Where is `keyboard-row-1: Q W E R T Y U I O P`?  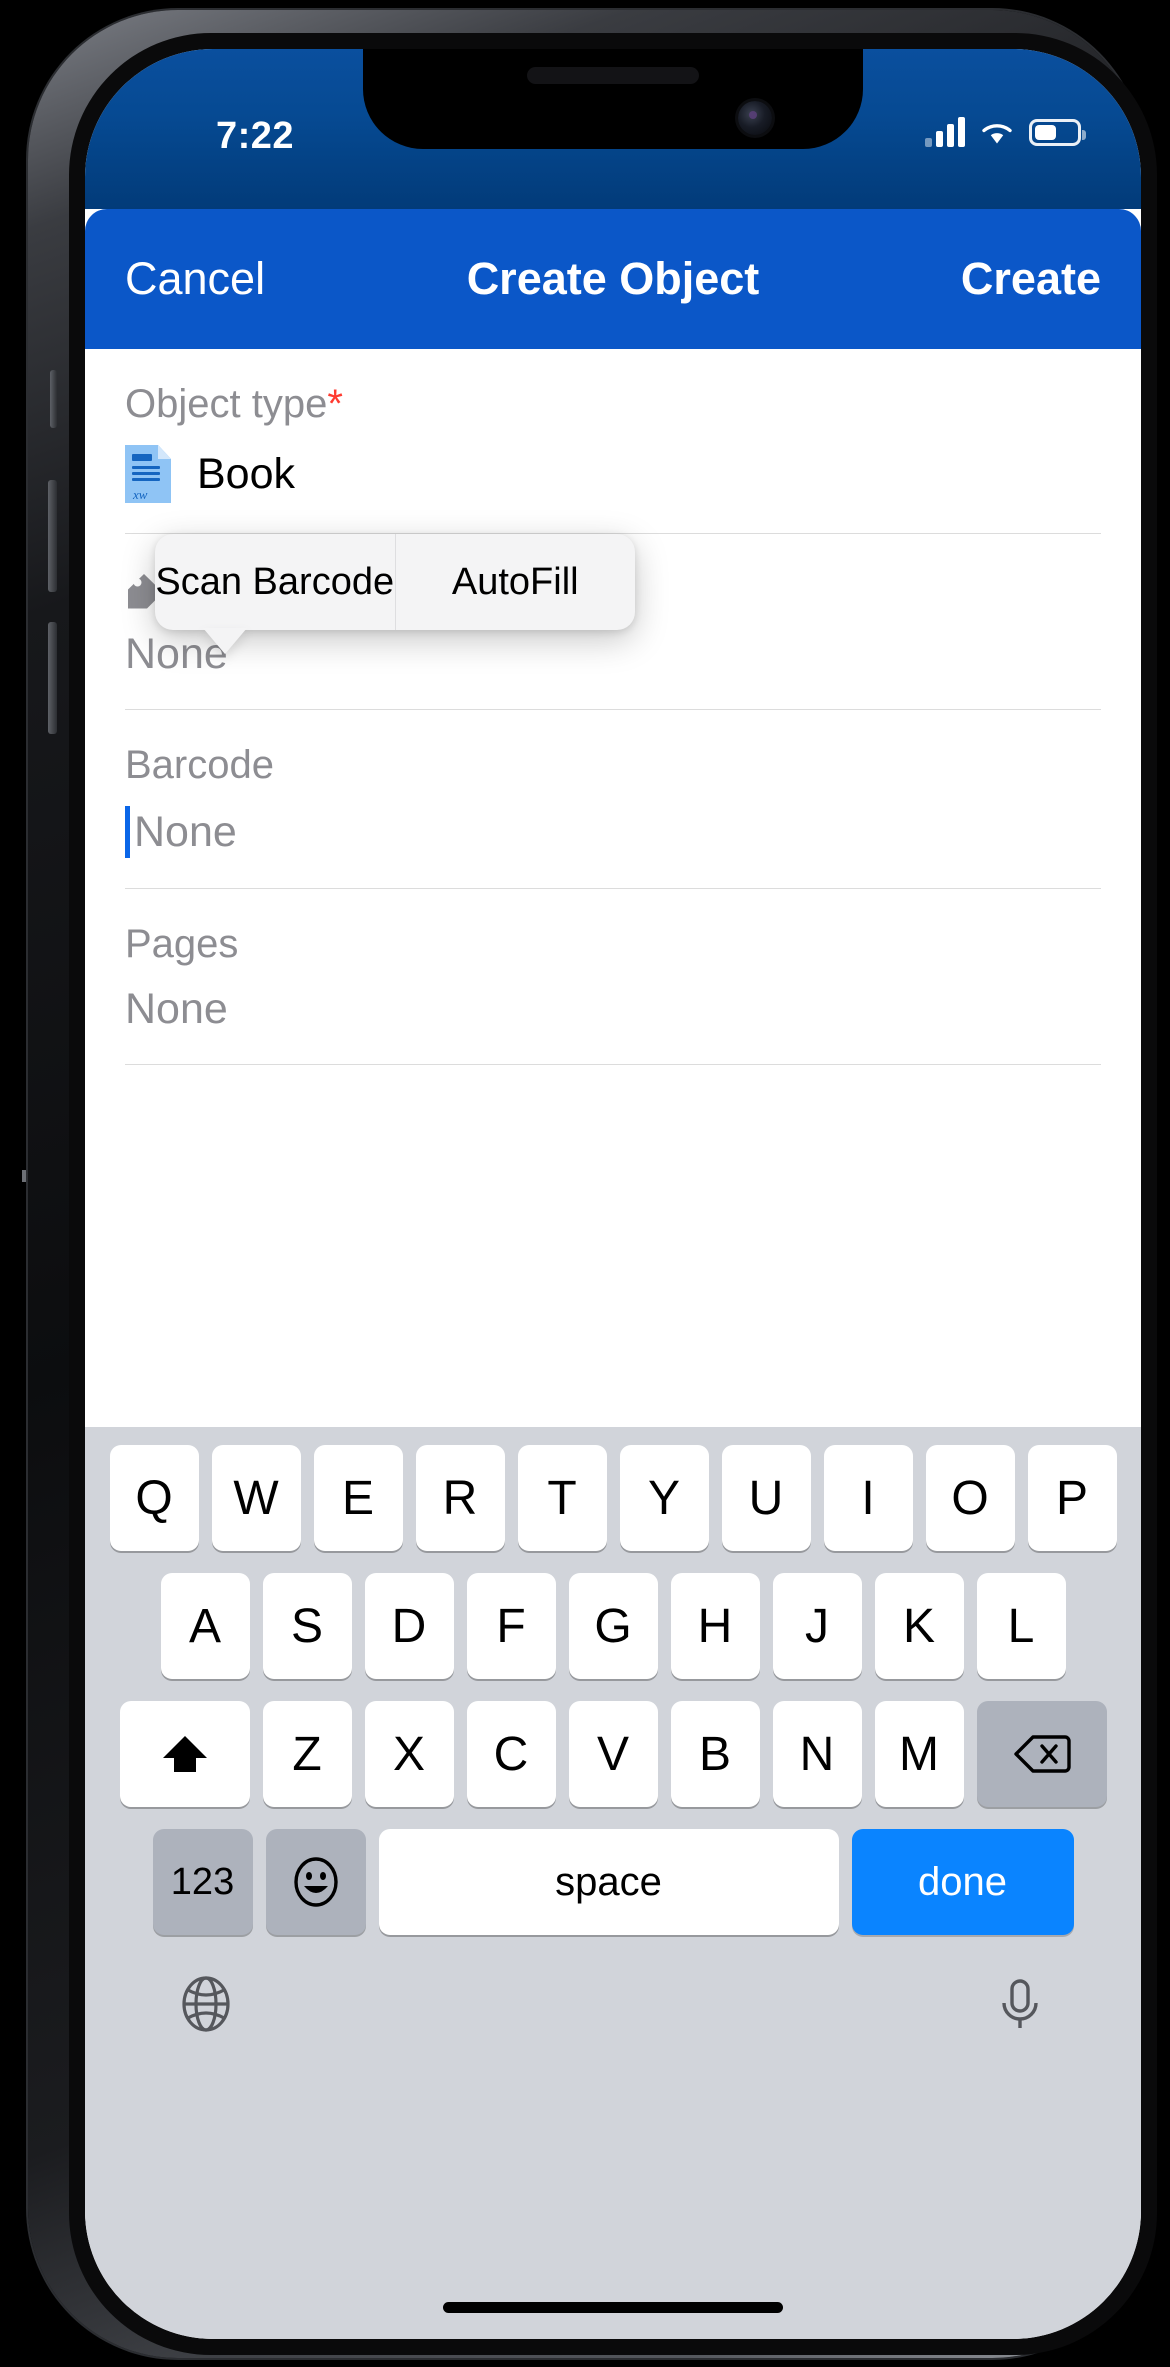 keyboard-row-1: Q W E R T Y U I O P is located at coordinates (613, 1498).